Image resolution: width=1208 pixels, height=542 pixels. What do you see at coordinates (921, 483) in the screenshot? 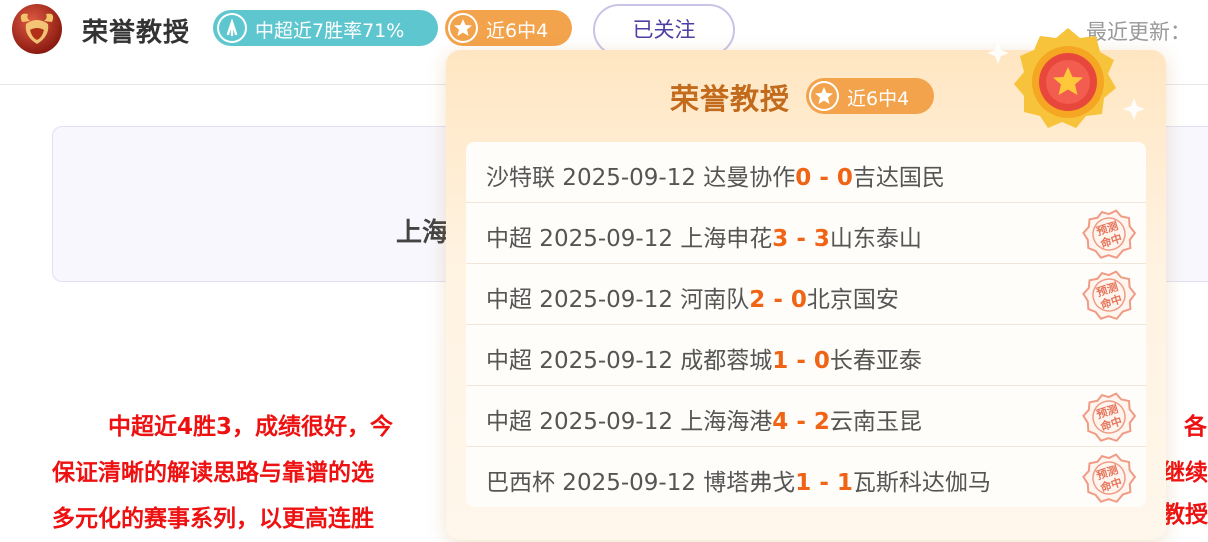
I see `record-away-team: 瓦斯科达伽马` at bounding box center [921, 483].